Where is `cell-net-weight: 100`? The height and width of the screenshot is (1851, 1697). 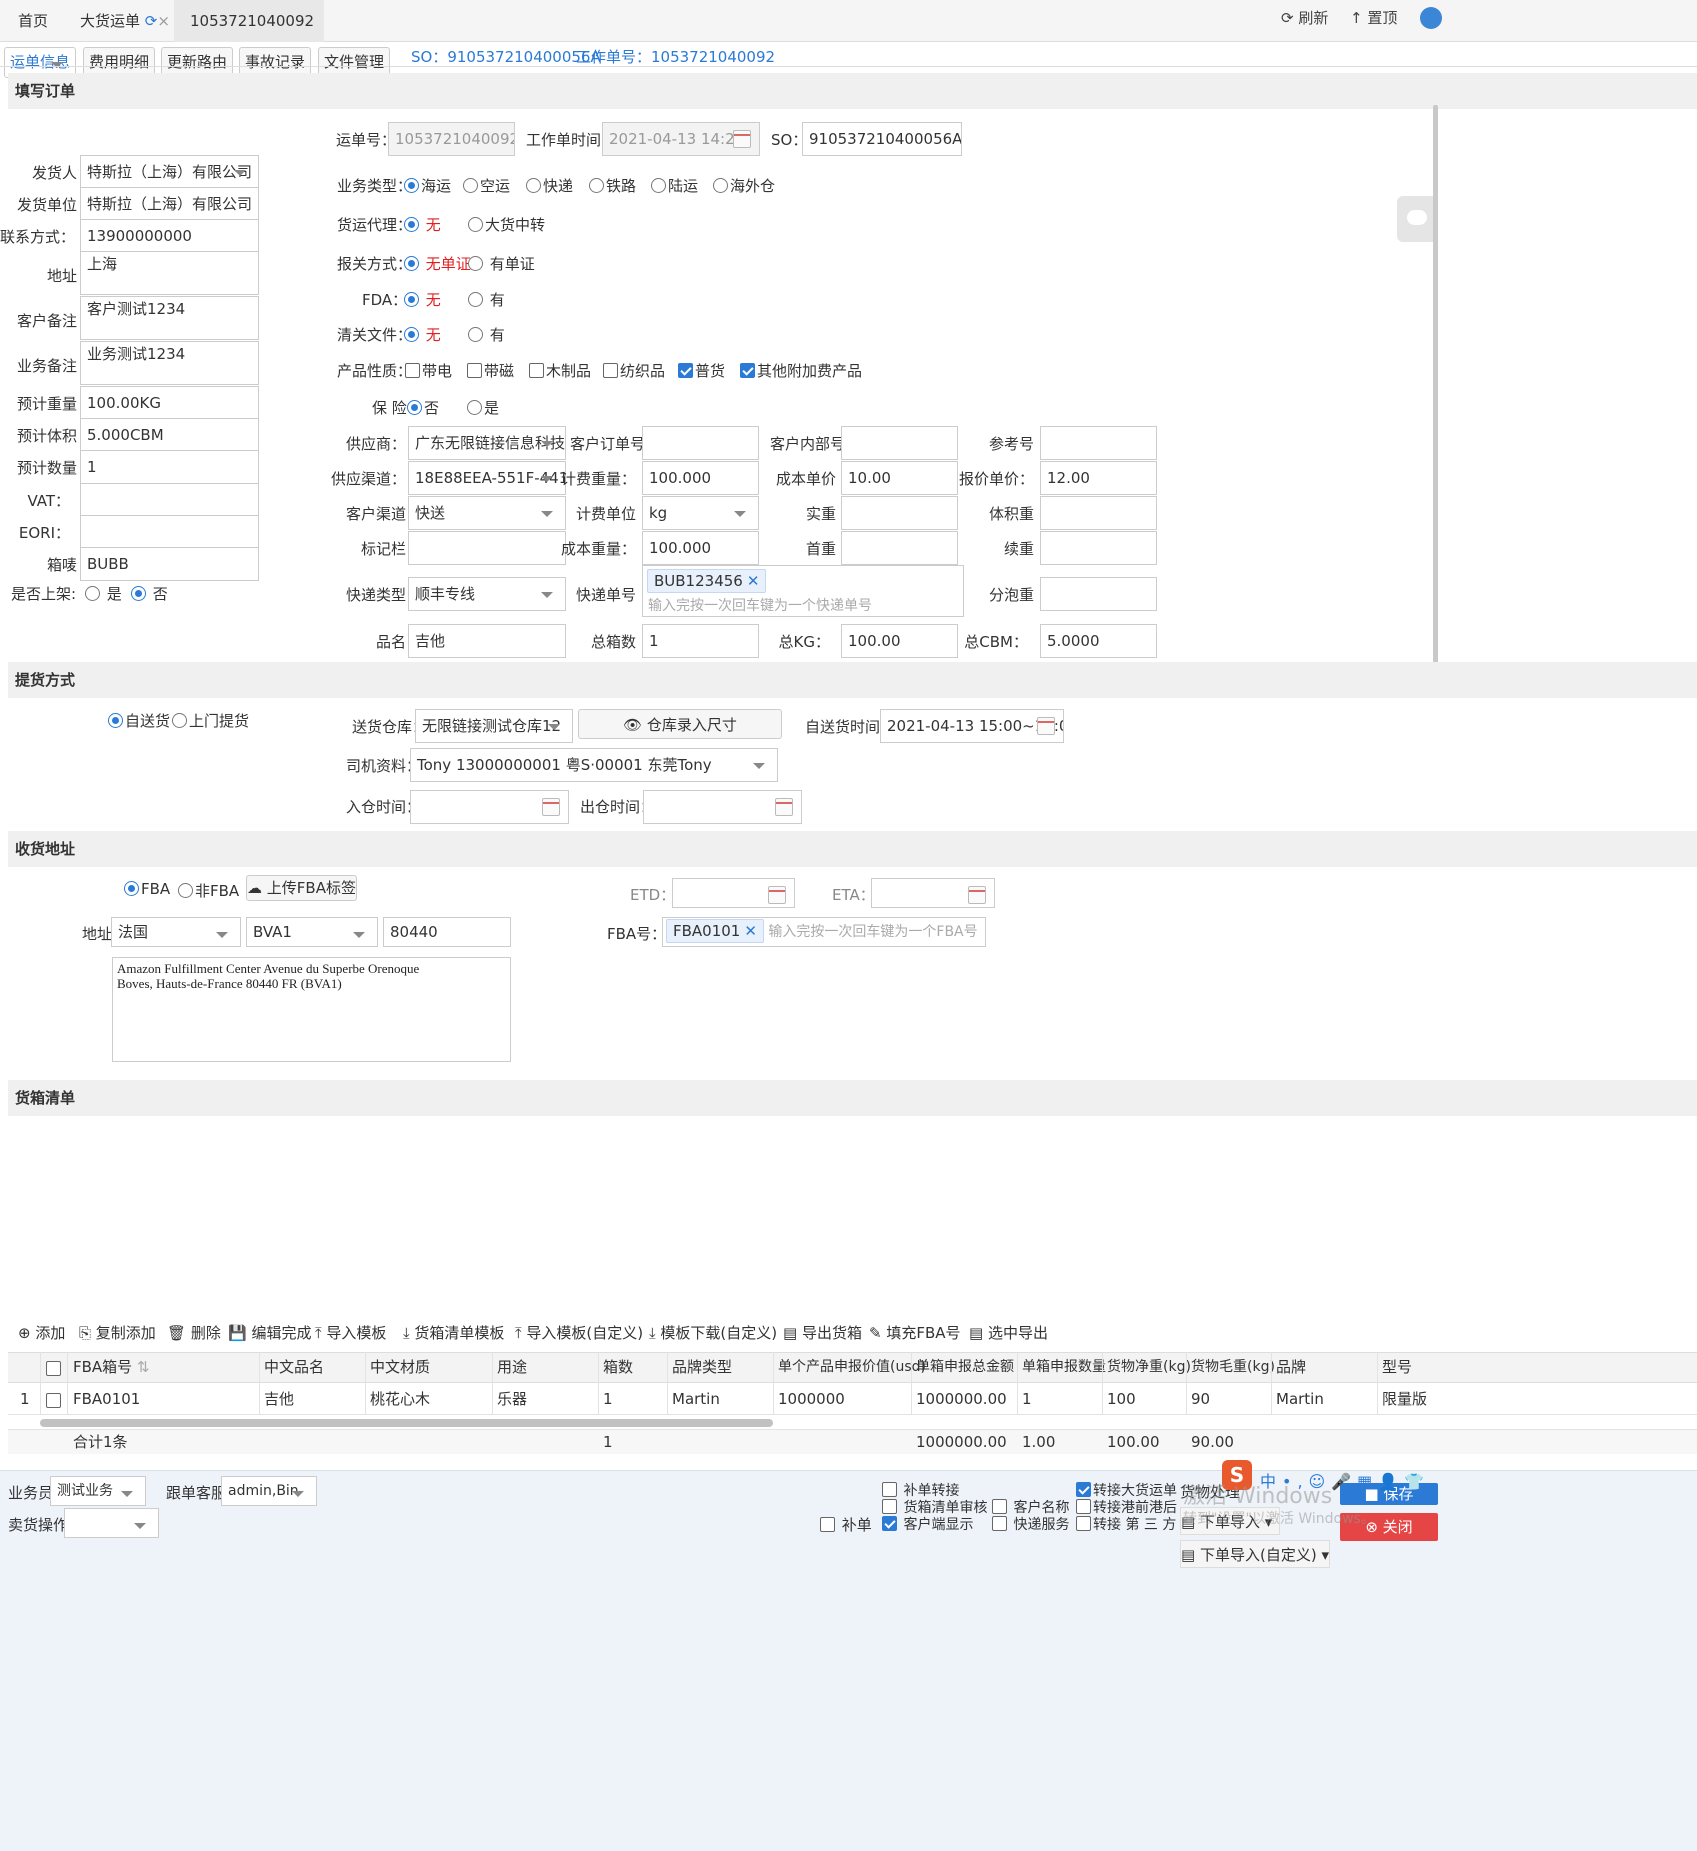
cell-net-weight: 100 is located at coordinates (1121, 1399).